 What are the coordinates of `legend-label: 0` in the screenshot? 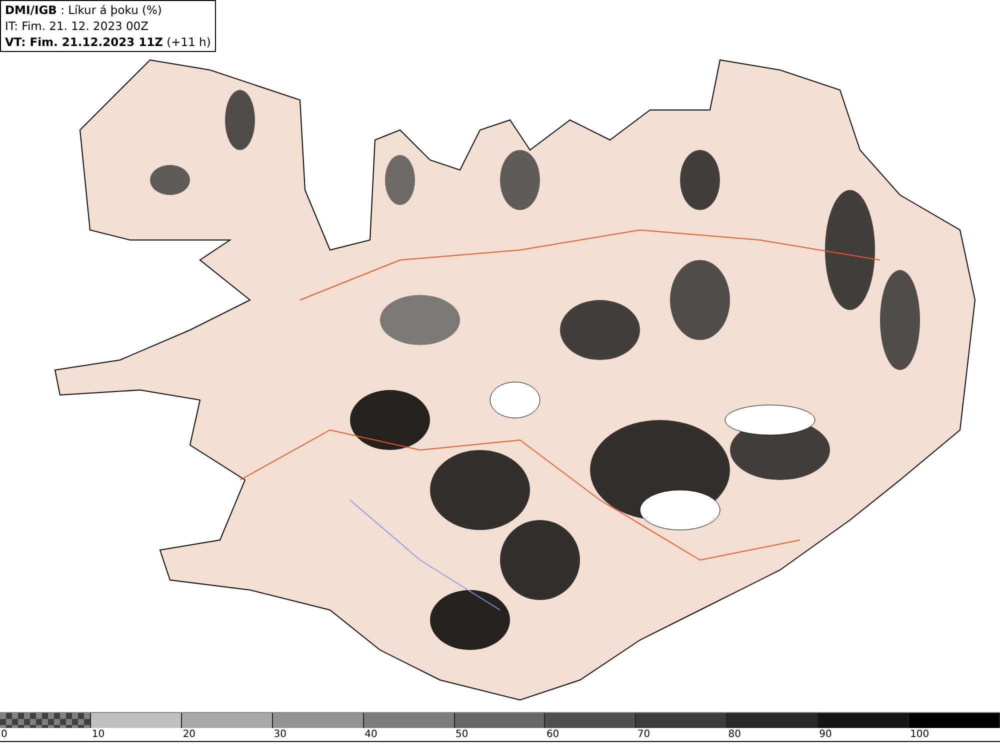 It's located at (4, 734).